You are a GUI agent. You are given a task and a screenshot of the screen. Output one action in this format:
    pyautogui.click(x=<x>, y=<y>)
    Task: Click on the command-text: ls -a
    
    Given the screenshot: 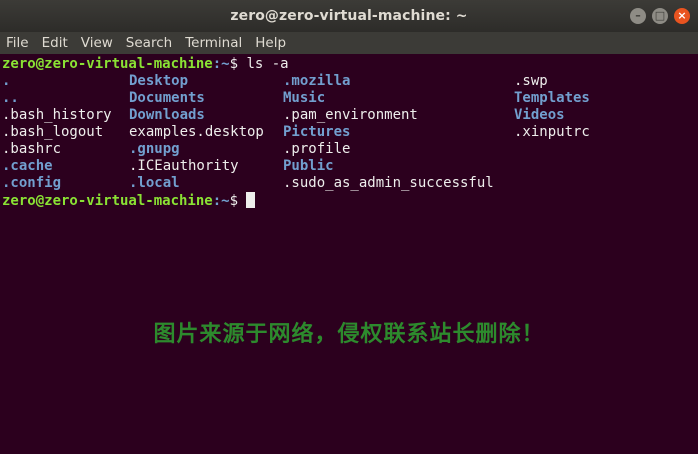 What is the action you would take?
    pyautogui.click(x=263, y=64)
    